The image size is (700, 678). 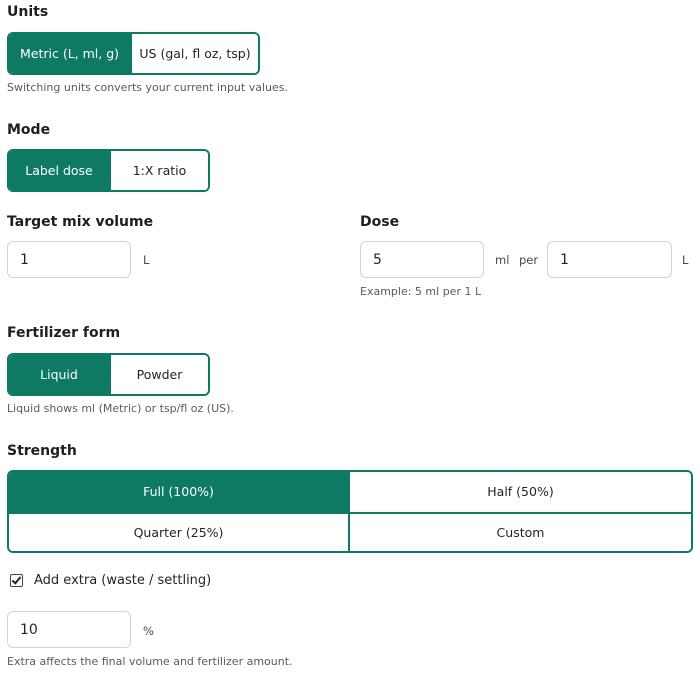 What do you see at coordinates (69, 53) in the screenshot?
I see `units-metric-button: Metric (L, ml, g)` at bounding box center [69, 53].